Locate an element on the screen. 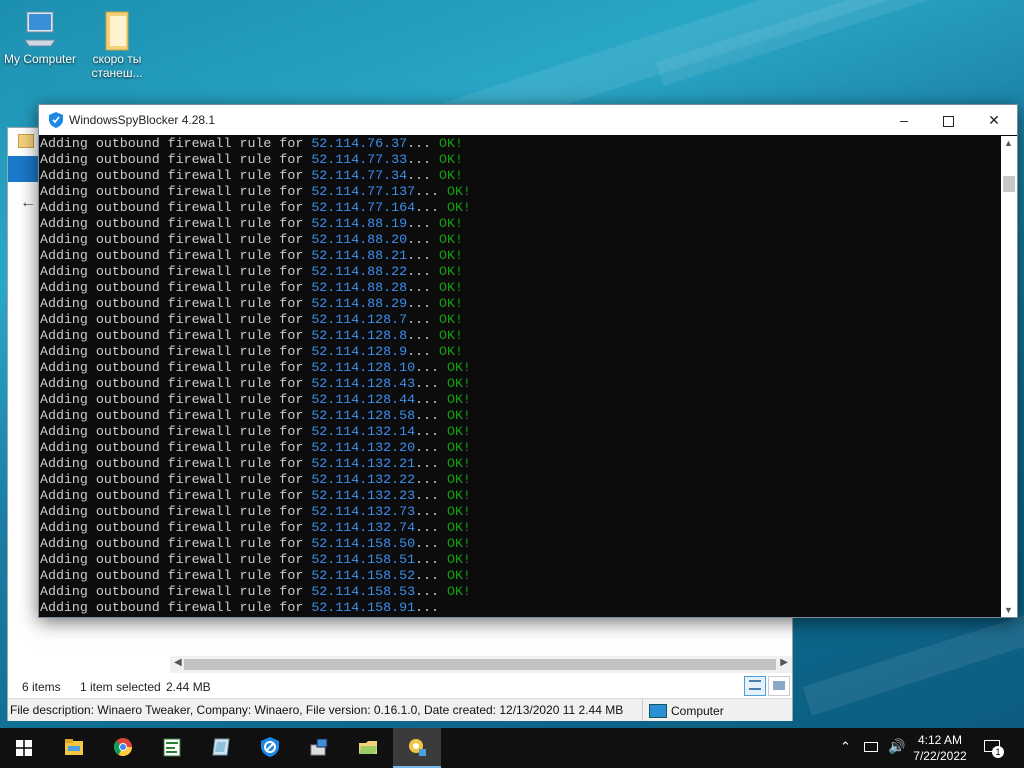 This screenshot has width=1024, height=768. minimize-button: – is located at coordinates (904, 120).